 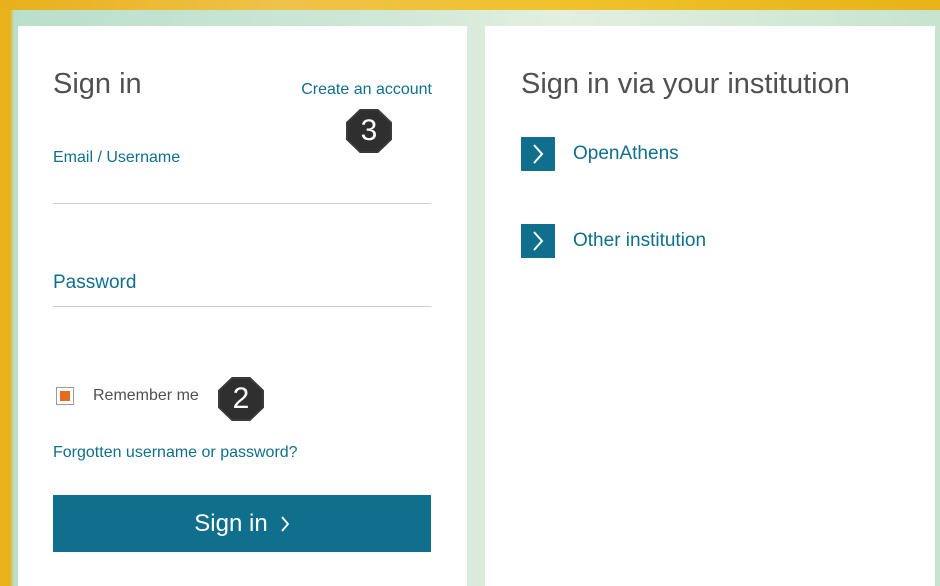 I want to click on other-institution-option: Other institution, so click(x=613, y=241).